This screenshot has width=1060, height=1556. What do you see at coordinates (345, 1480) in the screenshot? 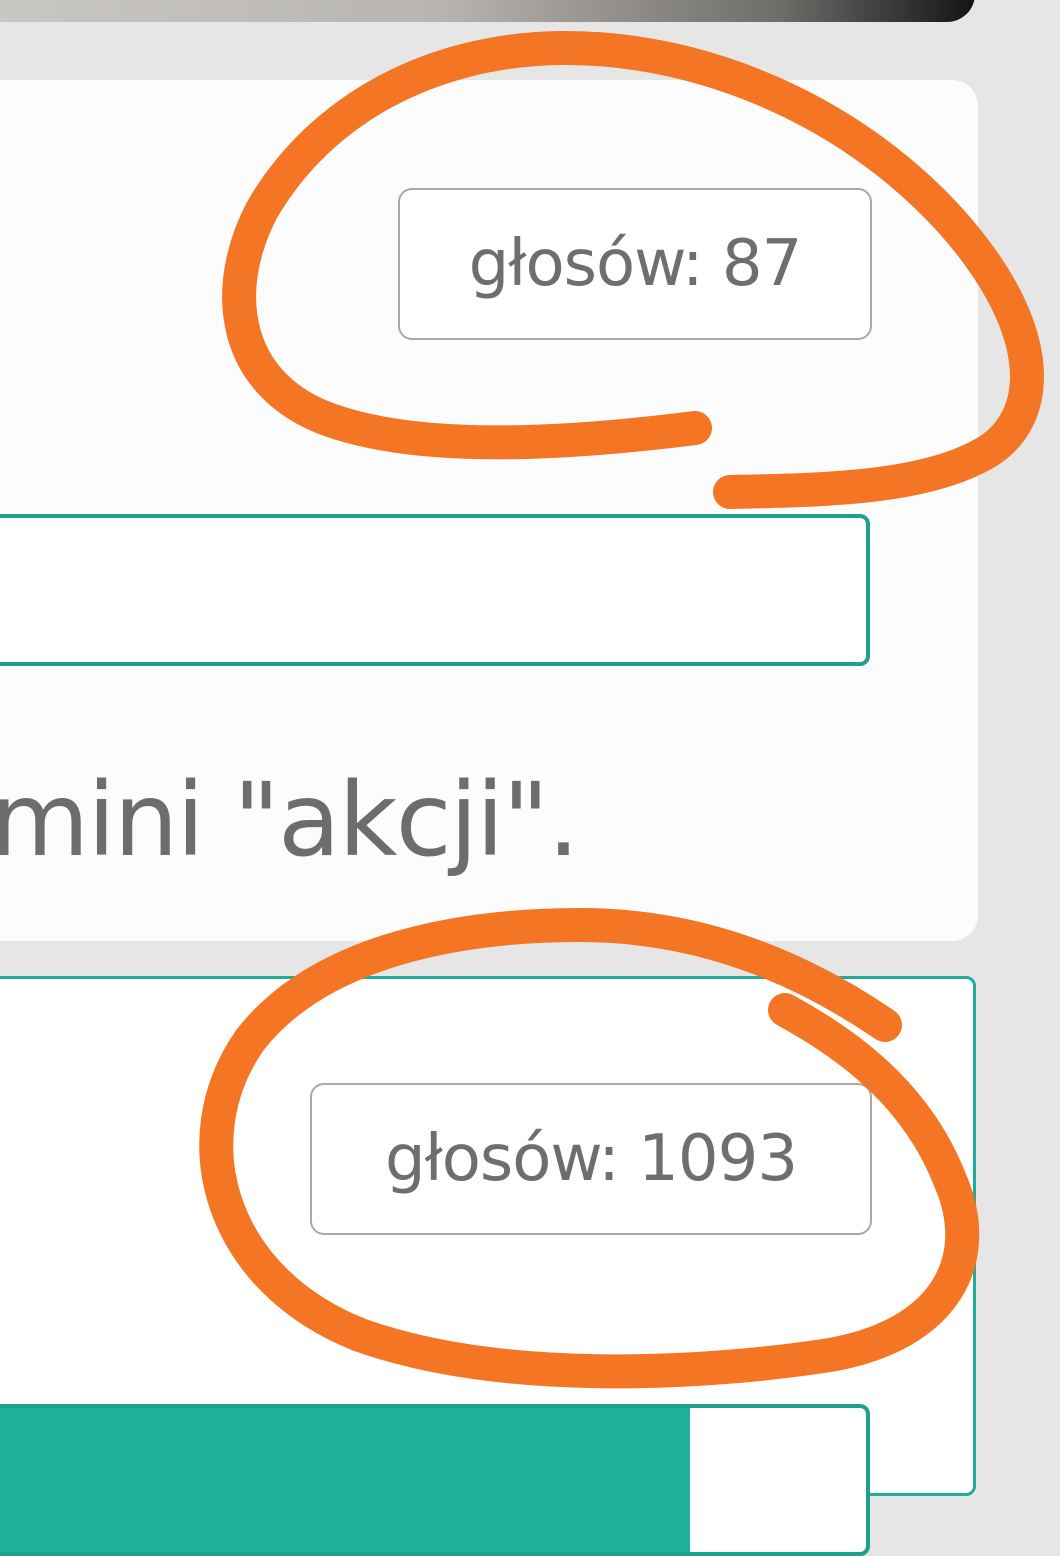
I see `poll-option-fill-selected` at bounding box center [345, 1480].